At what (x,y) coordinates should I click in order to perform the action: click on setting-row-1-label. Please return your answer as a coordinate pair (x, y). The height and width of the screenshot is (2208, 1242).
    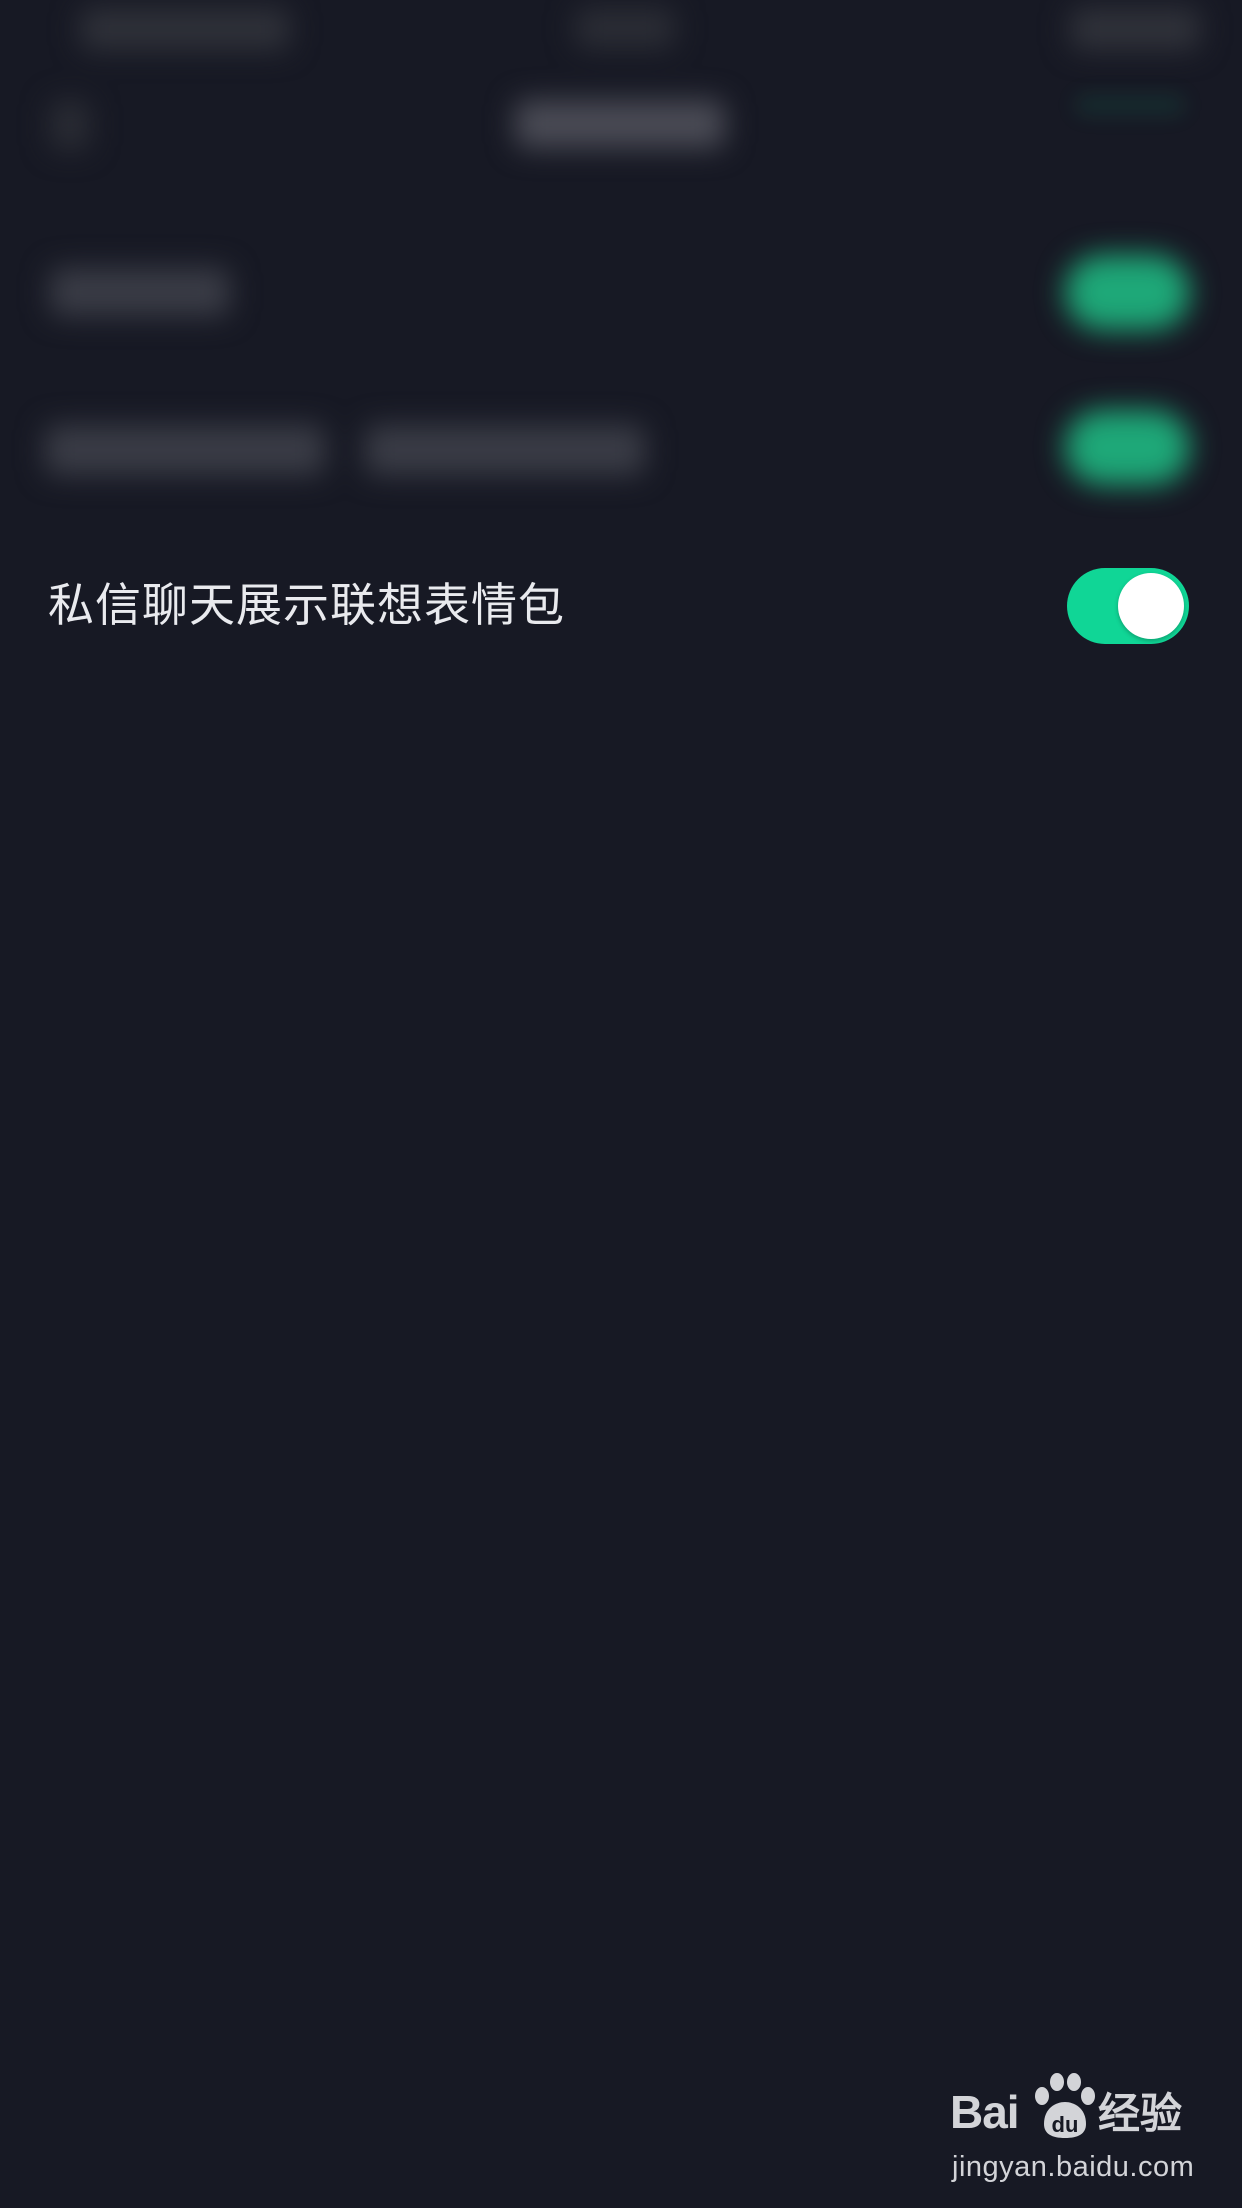
    Looking at the image, I should click on (140, 292).